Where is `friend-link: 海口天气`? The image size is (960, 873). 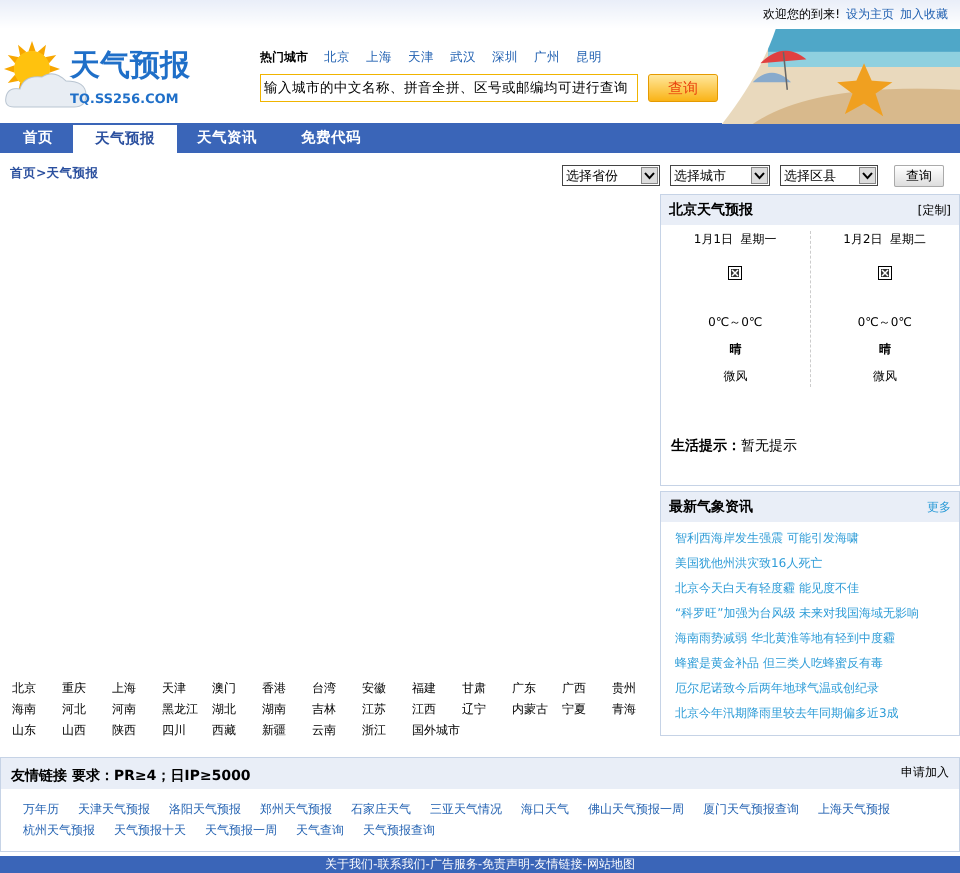
friend-link: 海口天气 is located at coordinates (545, 809).